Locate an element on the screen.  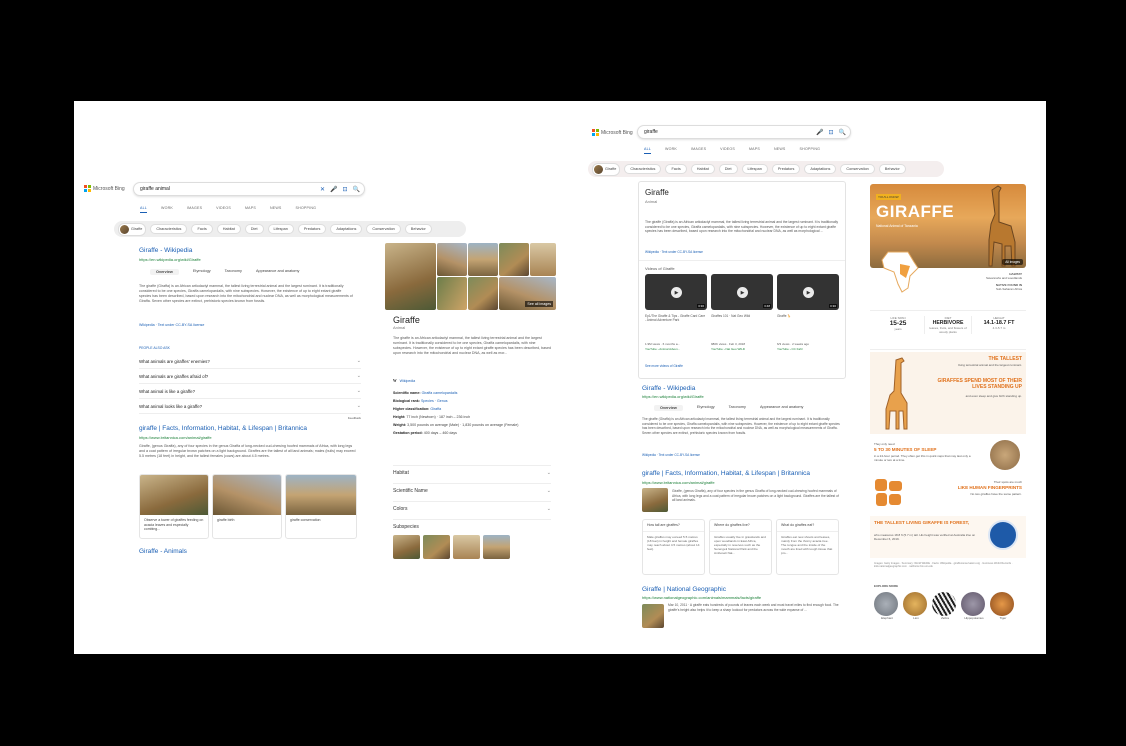
chip: Facts is located at coordinates (676, 169).